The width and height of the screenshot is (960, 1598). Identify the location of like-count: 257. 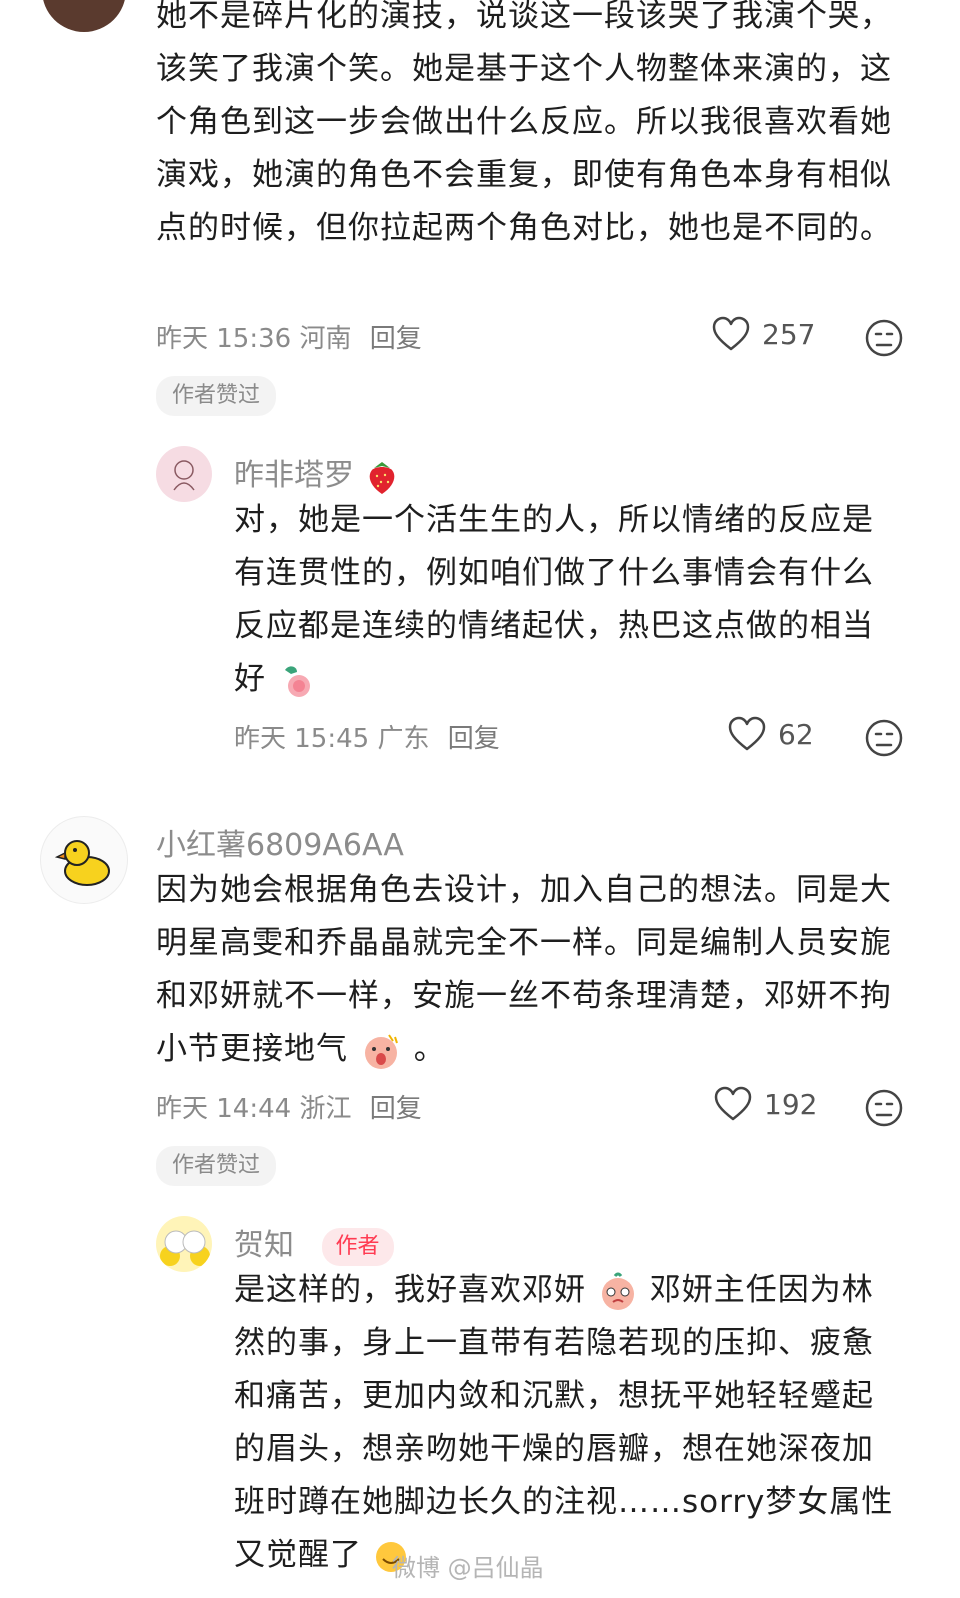
(789, 334).